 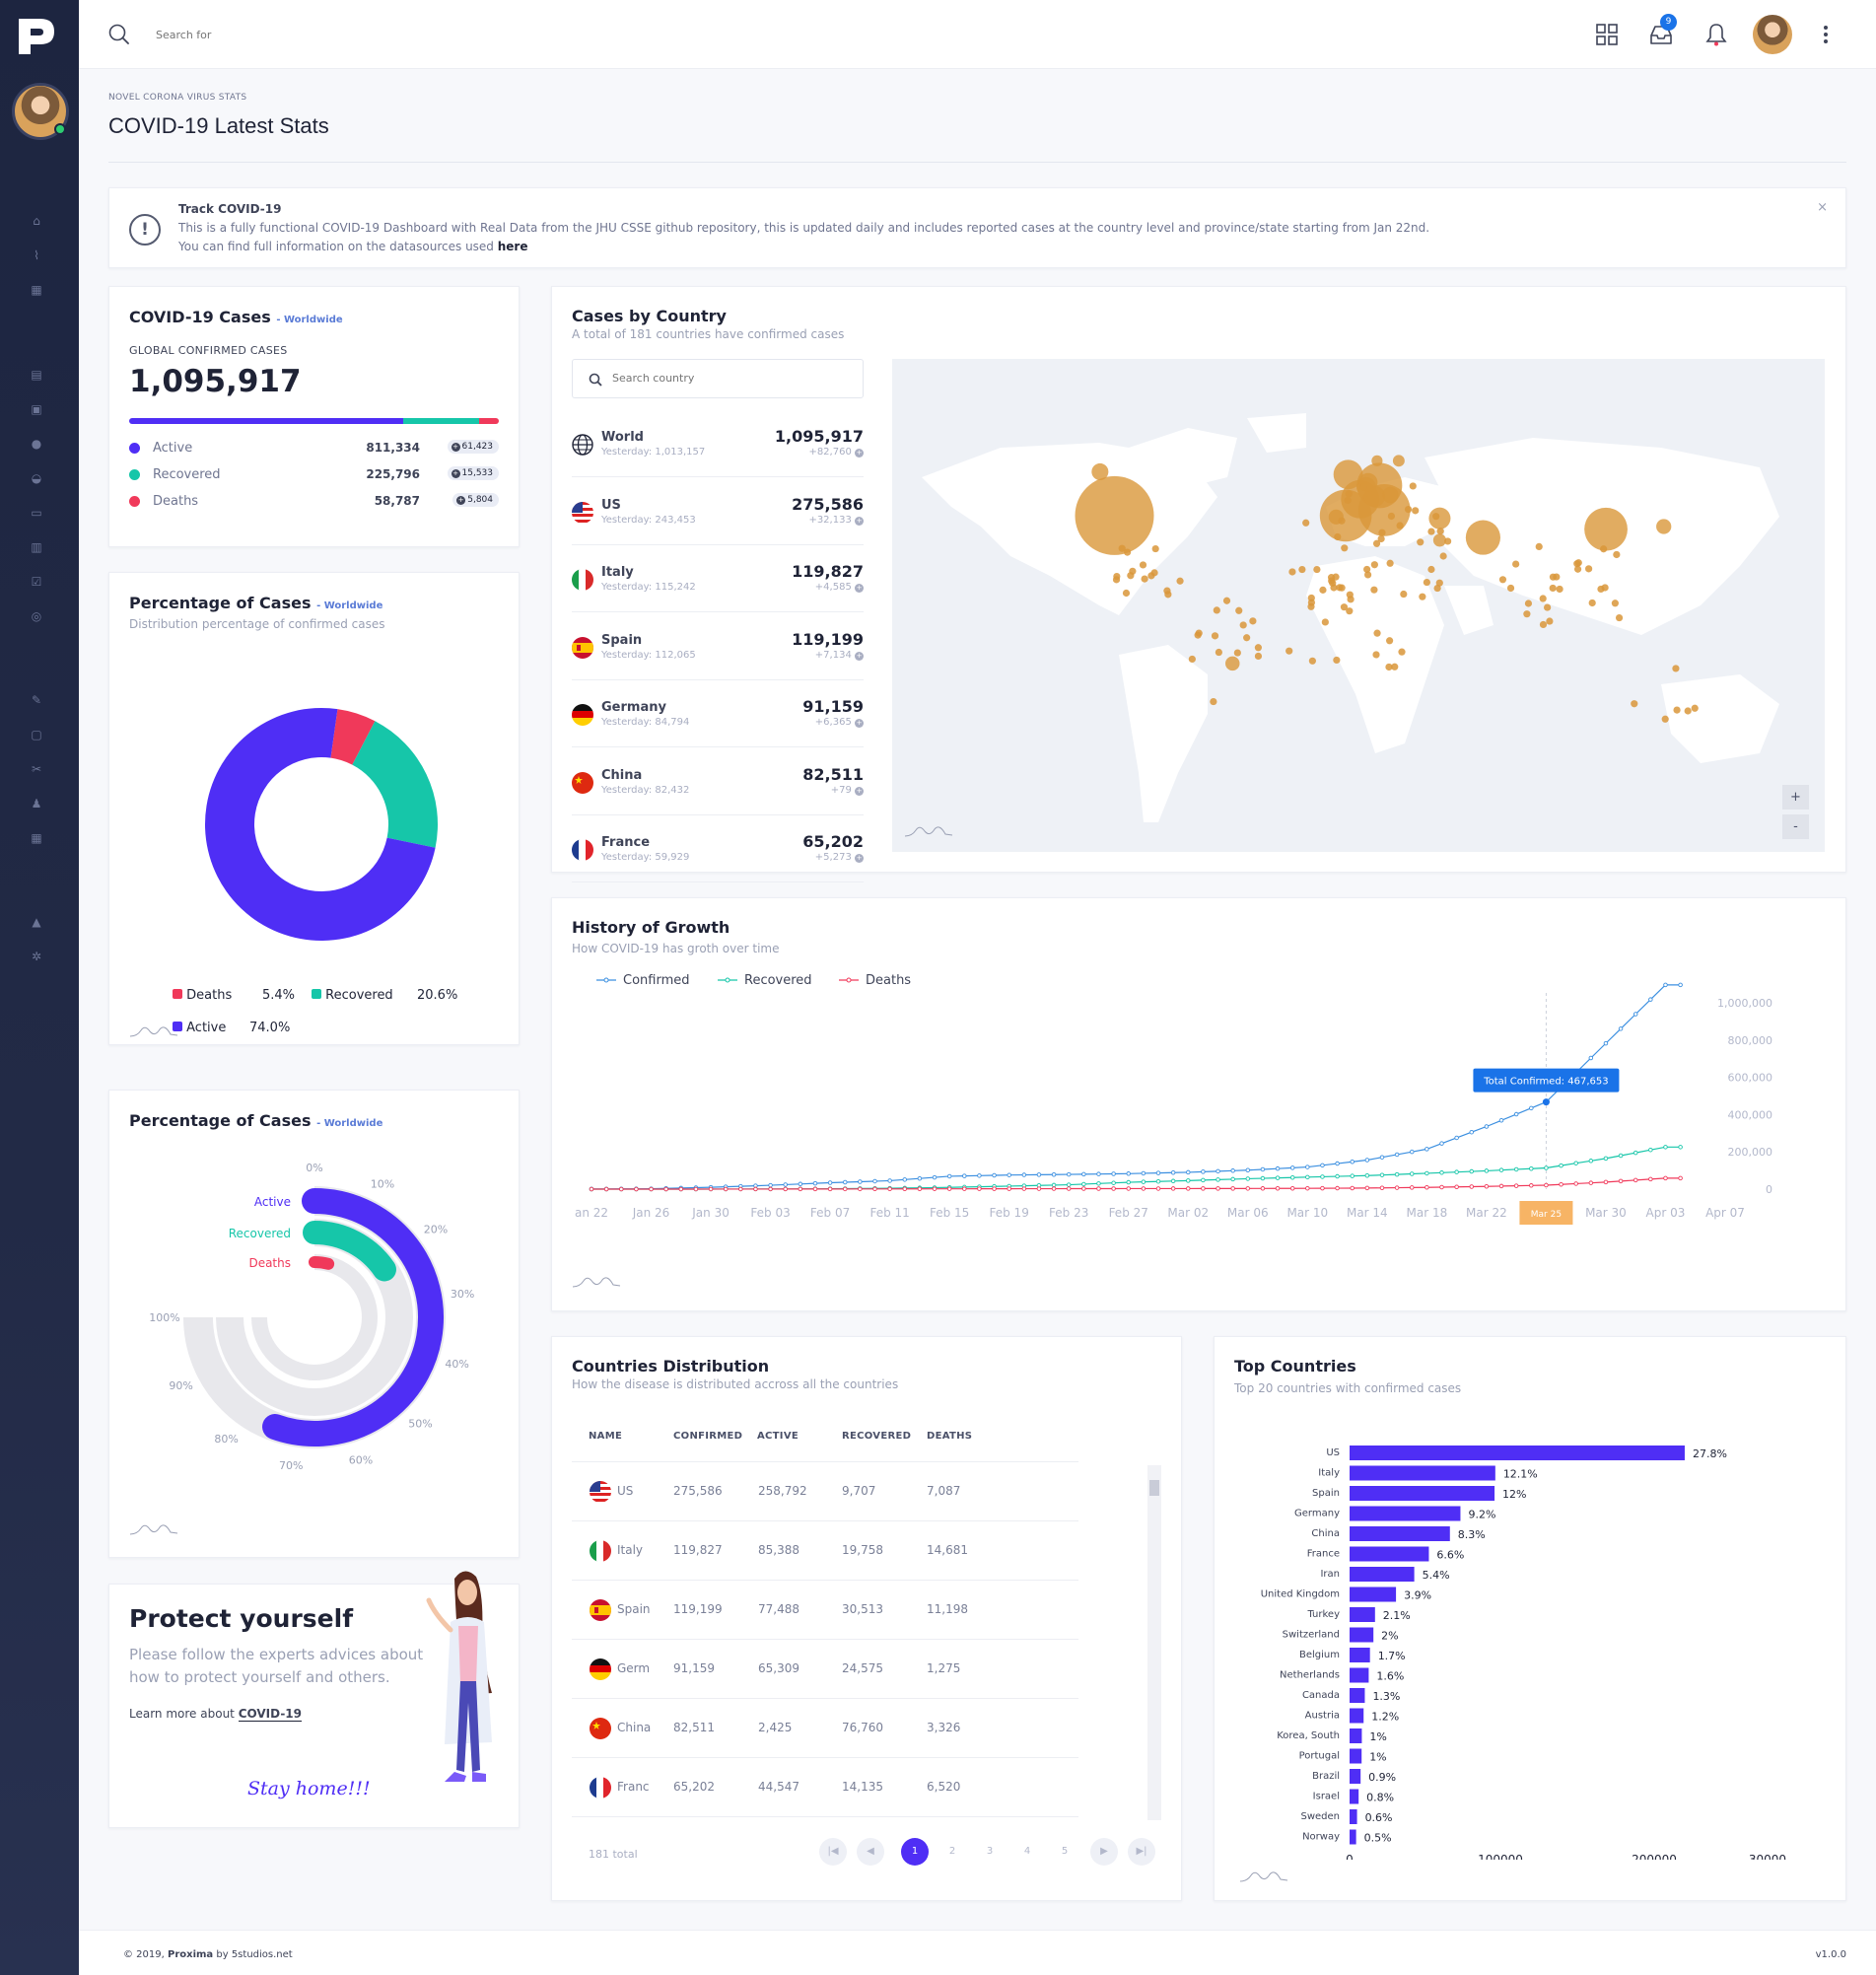 What do you see at coordinates (949, 1436) in the screenshot?
I see `header-deaths: DEATHS` at bounding box center [949, 1436].